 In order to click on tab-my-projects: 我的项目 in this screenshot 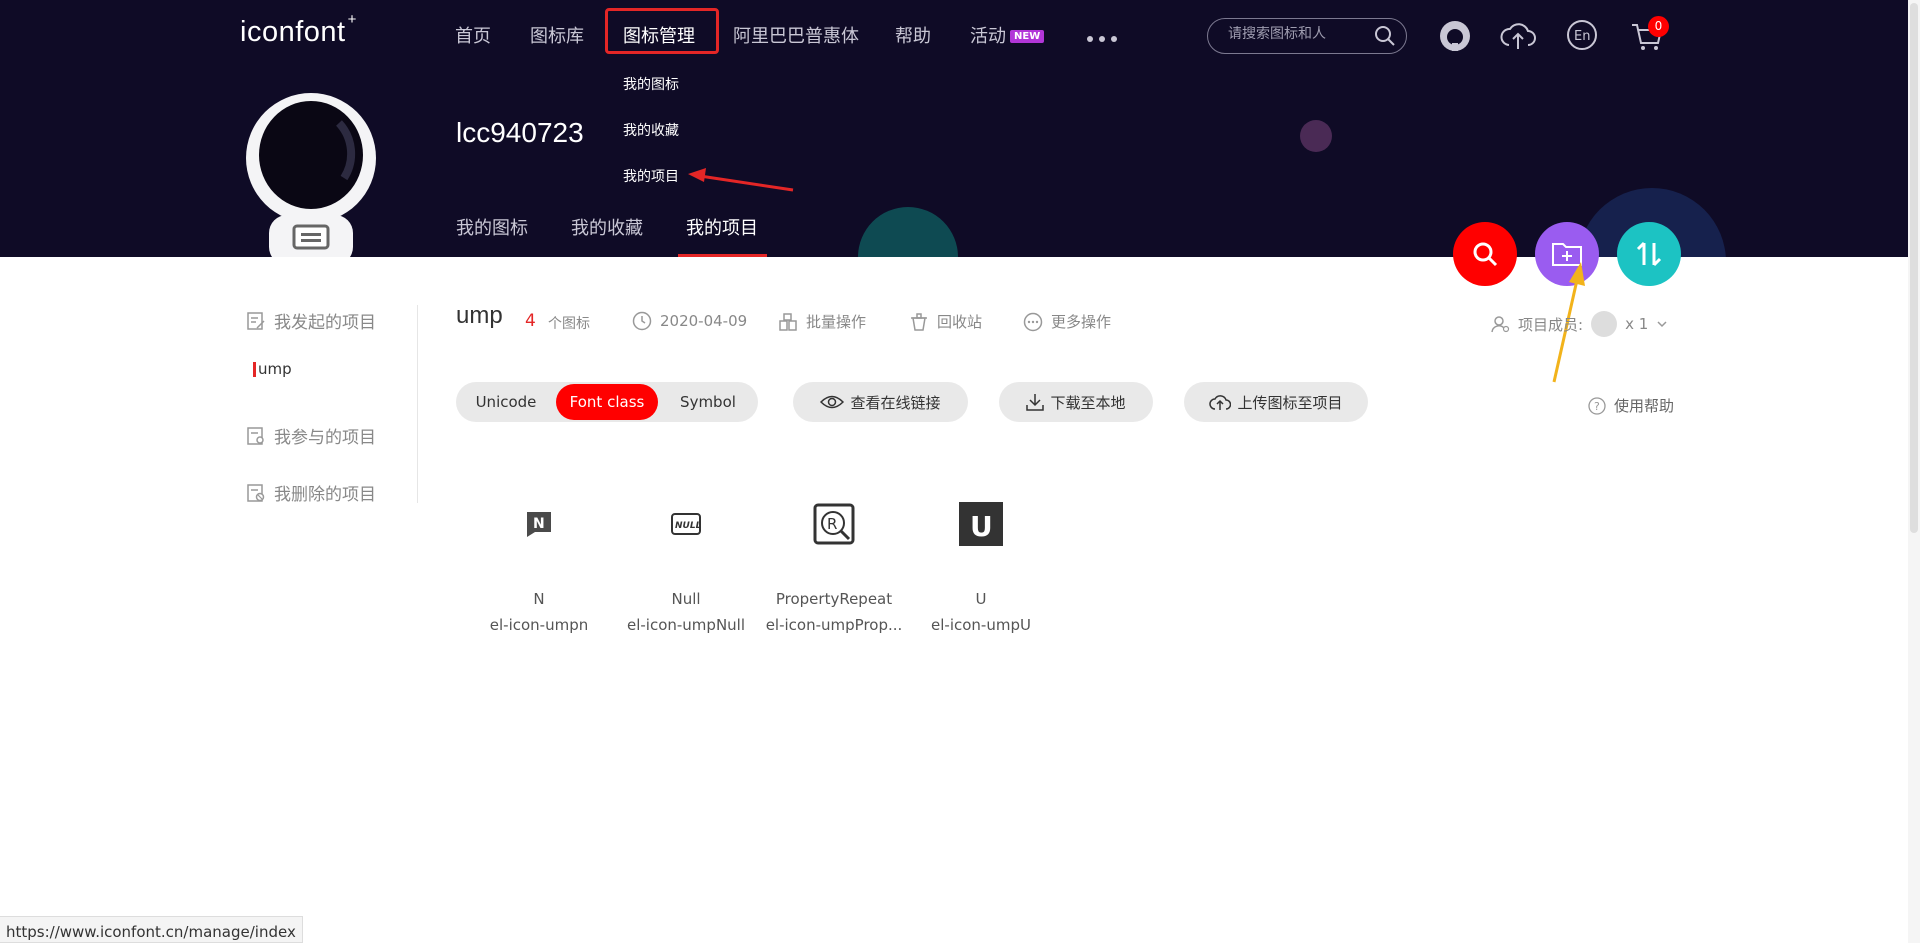, I will do `click(722, 227)`.